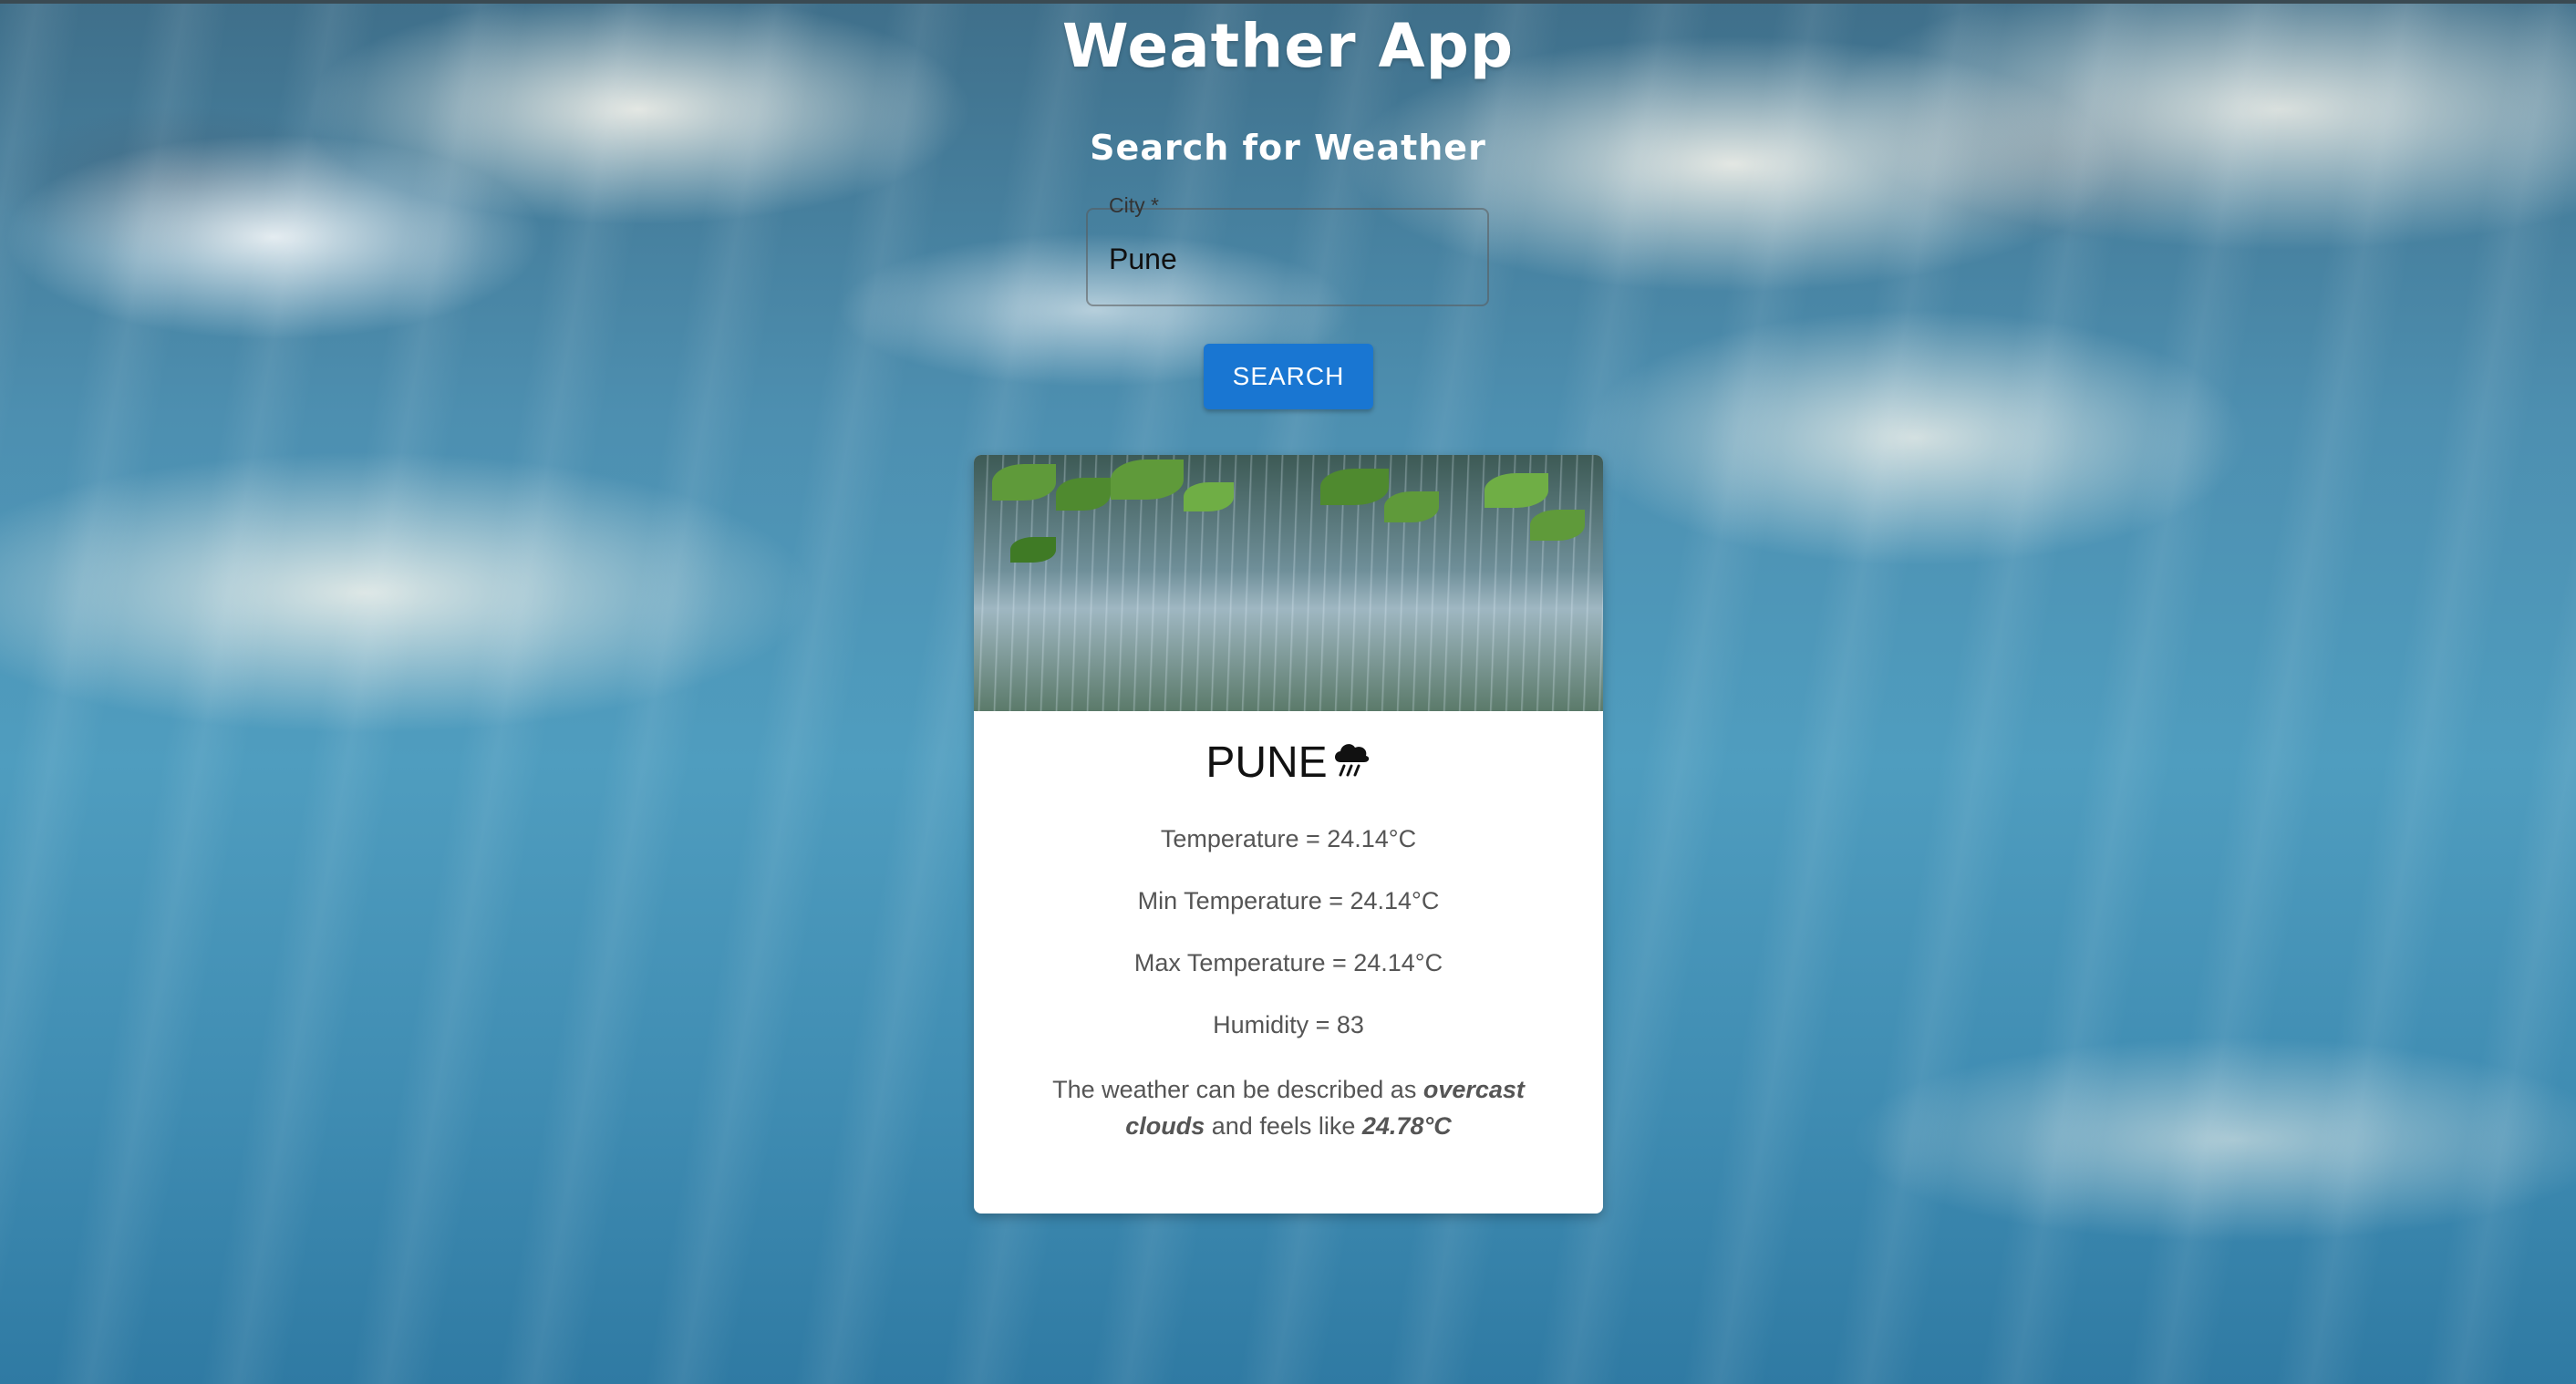 The width and height of the screenshot is (2576, 1384). Describe the element at coordinates (1234, 1089) in the screenshot. I see `description-prefix: The weather can be described as` at that location.